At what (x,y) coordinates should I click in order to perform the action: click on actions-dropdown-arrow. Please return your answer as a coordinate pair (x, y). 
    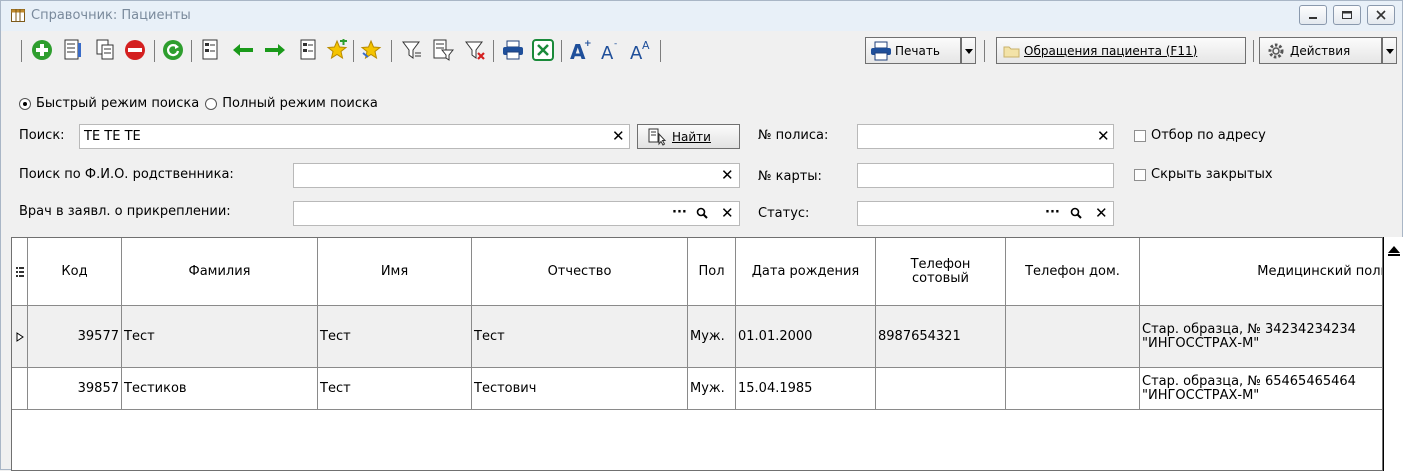
    Looking at the image, I should click on (1389, 50).